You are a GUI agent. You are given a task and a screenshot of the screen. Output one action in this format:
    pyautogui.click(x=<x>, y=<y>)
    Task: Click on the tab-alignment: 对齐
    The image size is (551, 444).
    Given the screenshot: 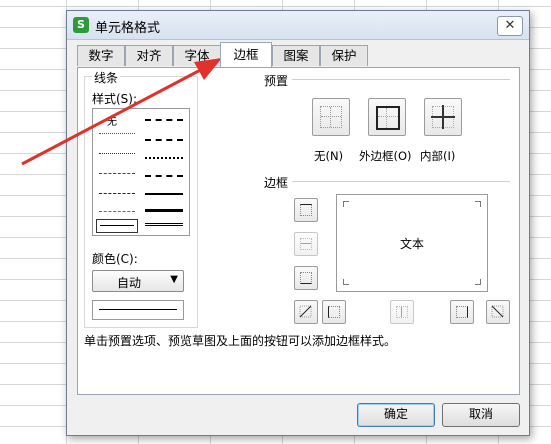 What is the action you would take?
    pyautogui.click(x=149, y=55)
    